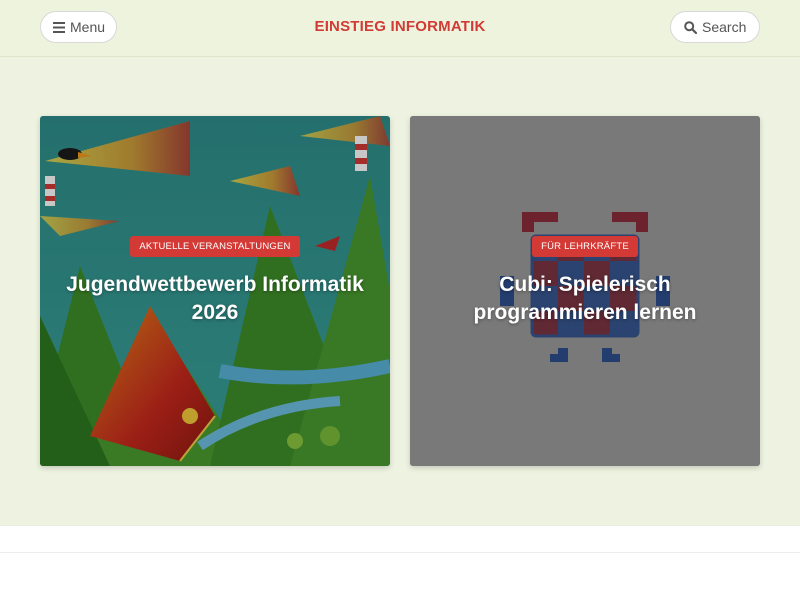 This screenshot has width=800, height=600. What do you see at coordinates (585, 299) in the screenshot?
I see `card-title: Cubi: Spielerisch programmieren lernen` at bounding box center [585, 299].